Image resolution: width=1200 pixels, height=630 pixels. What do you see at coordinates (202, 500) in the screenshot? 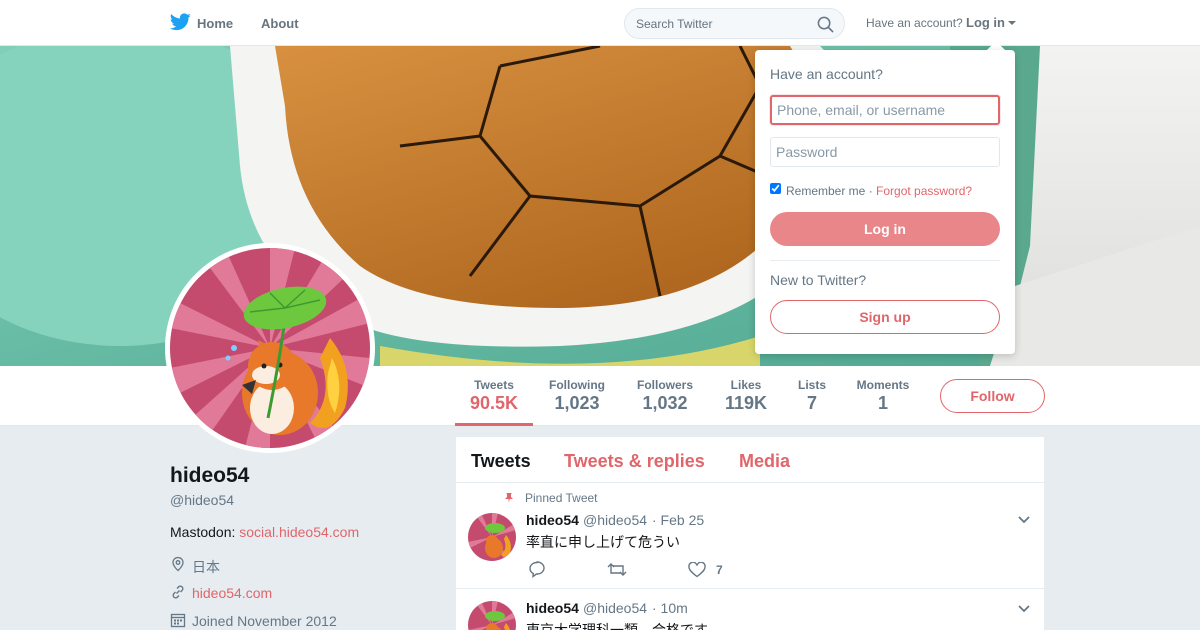
I see `profile-handle: @hideo54` at bounding box center [202, 500].